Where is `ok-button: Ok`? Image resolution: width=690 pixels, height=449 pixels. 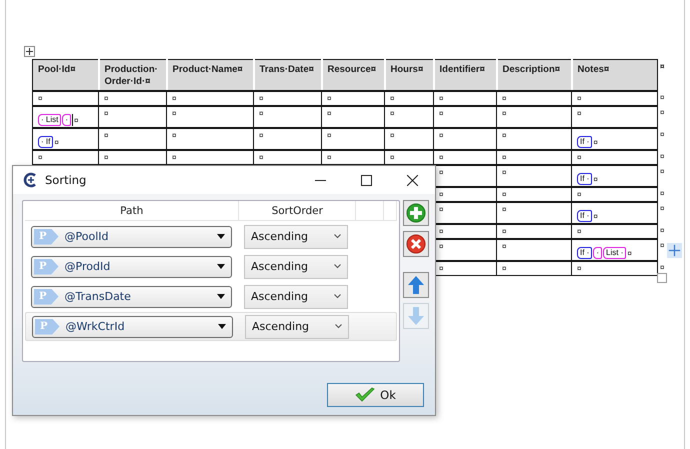 ok-button: Ok is located at coordinates (375, 395).